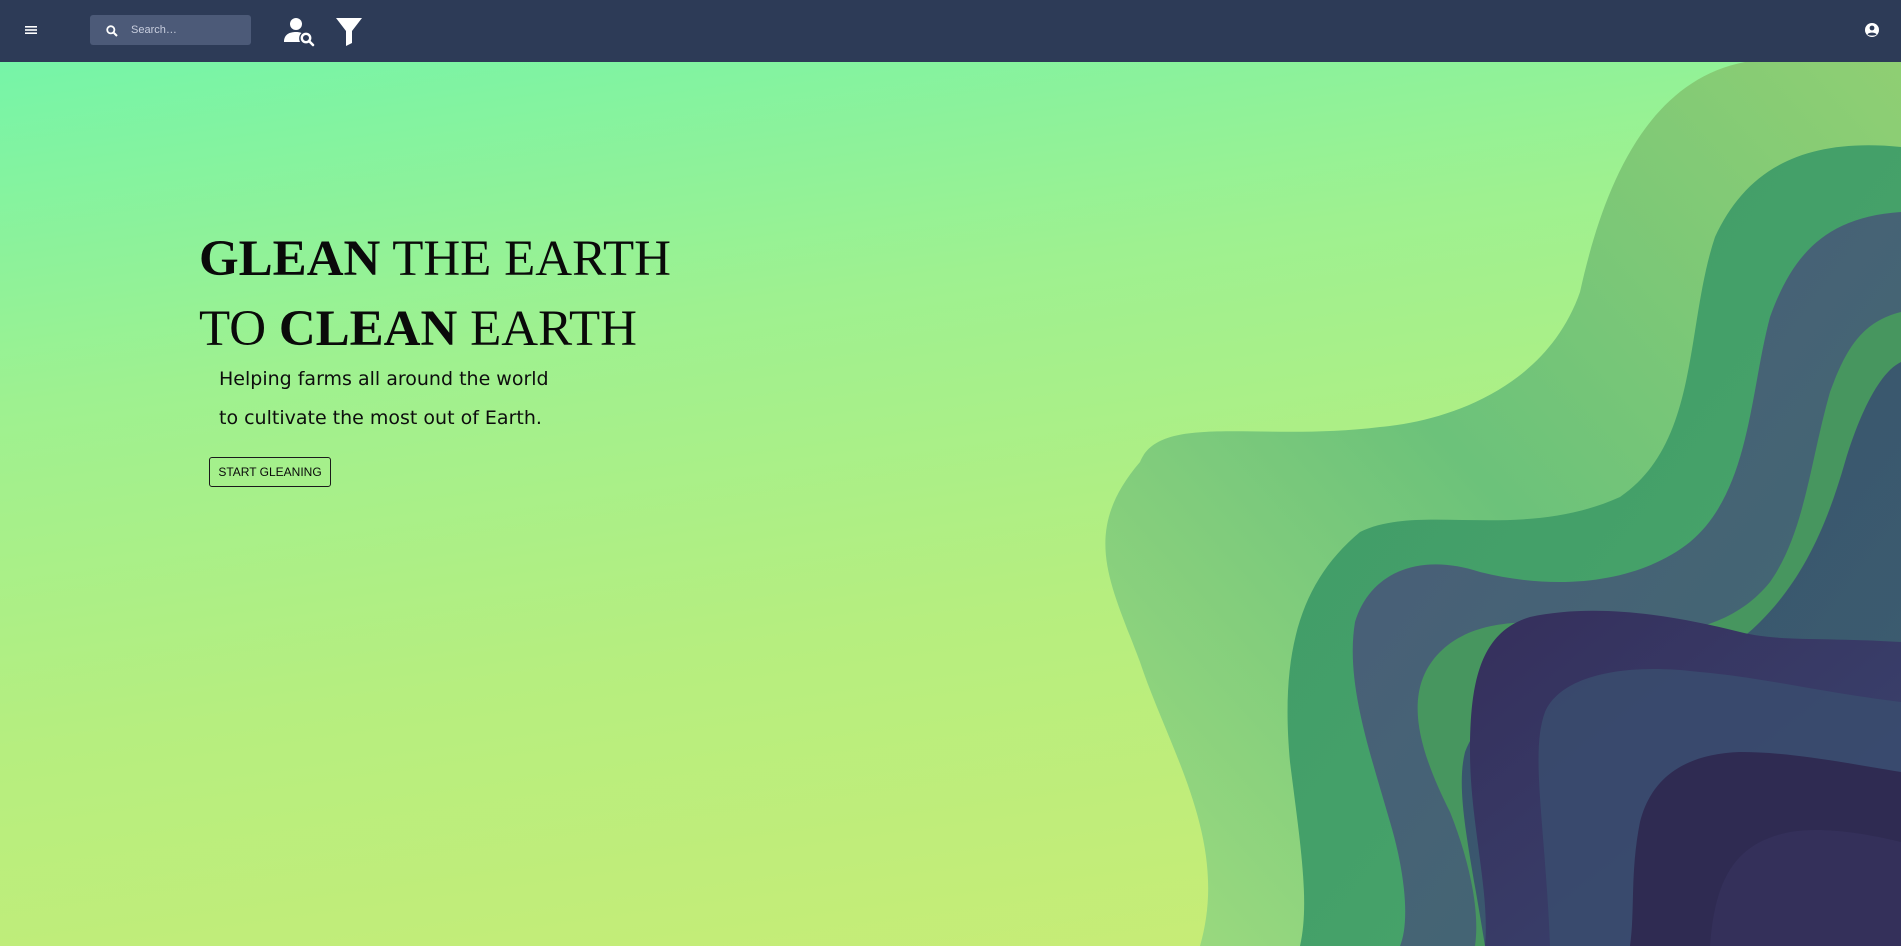 Image resolution: width=1901 pixels, height=946 pixels. What do you see at coordinates (349, 31) in the screenshot?
I see `filter-icon` at bounding box center [349, 31].